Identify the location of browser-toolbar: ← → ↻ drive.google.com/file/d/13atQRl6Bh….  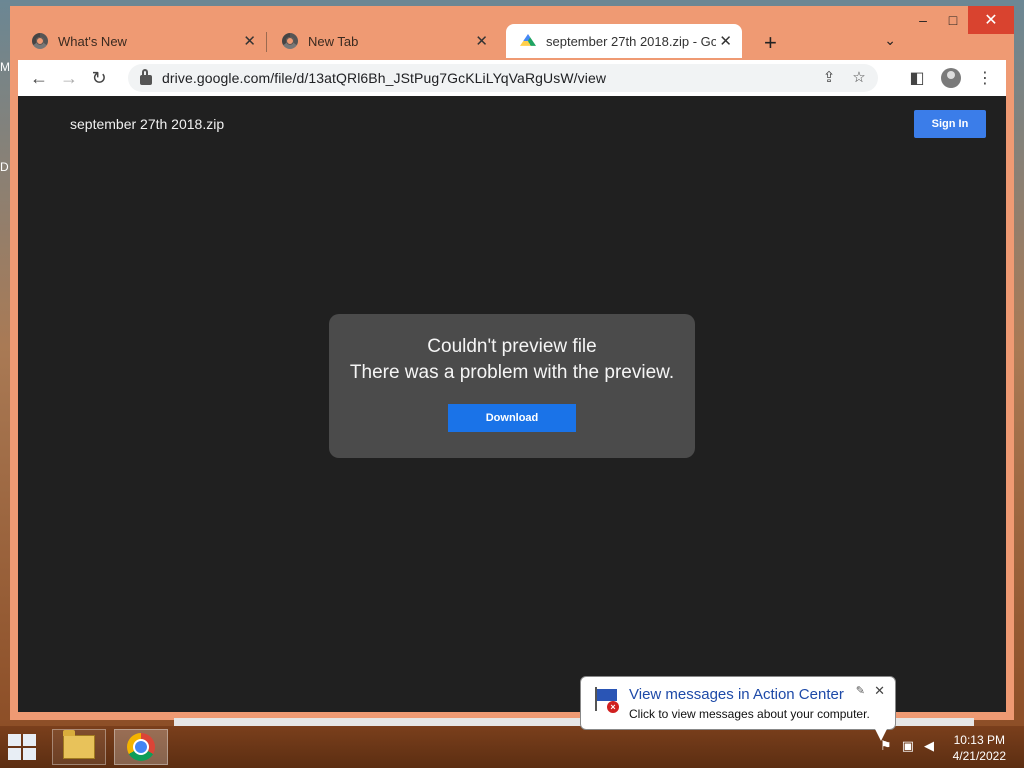
(512, 78).